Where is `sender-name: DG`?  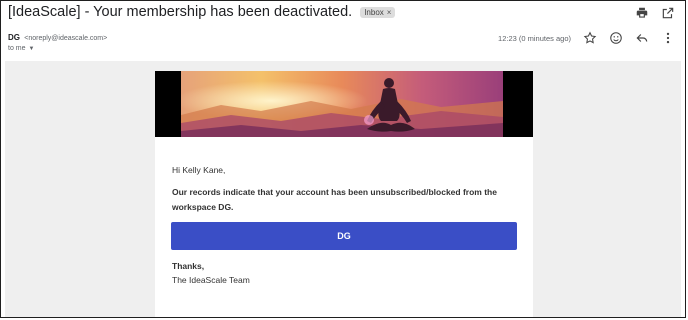
sender-name: DG is located at coordinates (14, 37).